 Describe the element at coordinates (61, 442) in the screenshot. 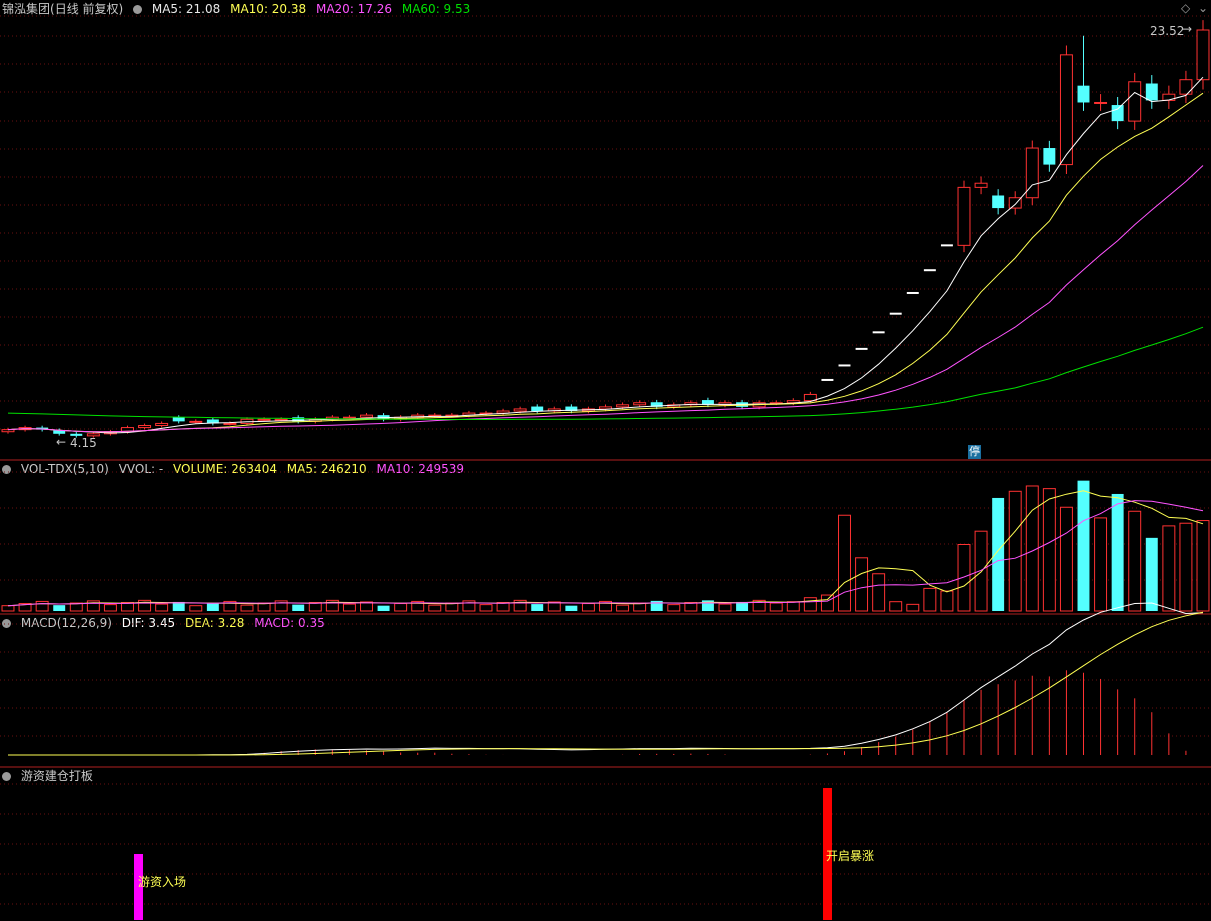

I see `low-arrow-icon: ←` at that location.